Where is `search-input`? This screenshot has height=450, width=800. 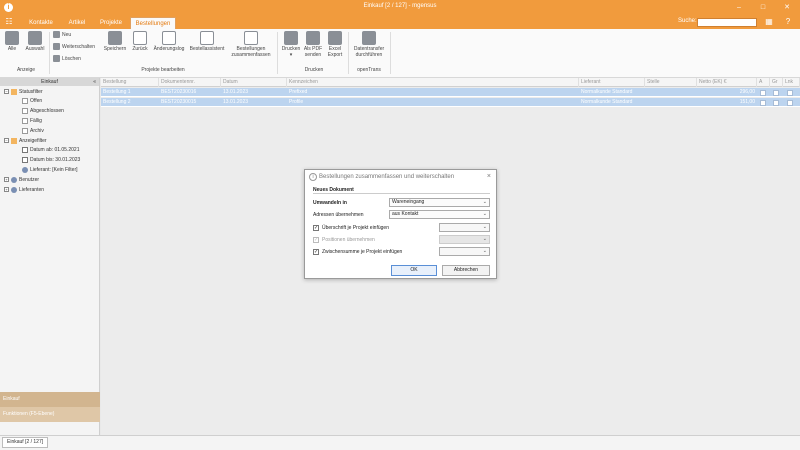 search-input is located at coordinates (727, 22).